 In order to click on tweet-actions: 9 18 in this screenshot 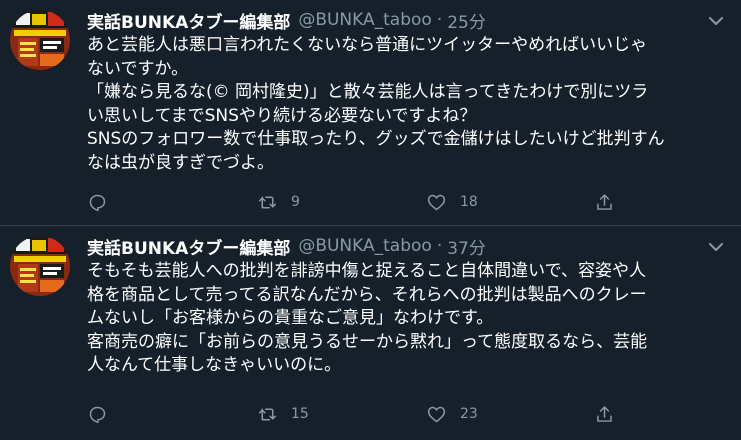, I will do `click(367, 202)`.